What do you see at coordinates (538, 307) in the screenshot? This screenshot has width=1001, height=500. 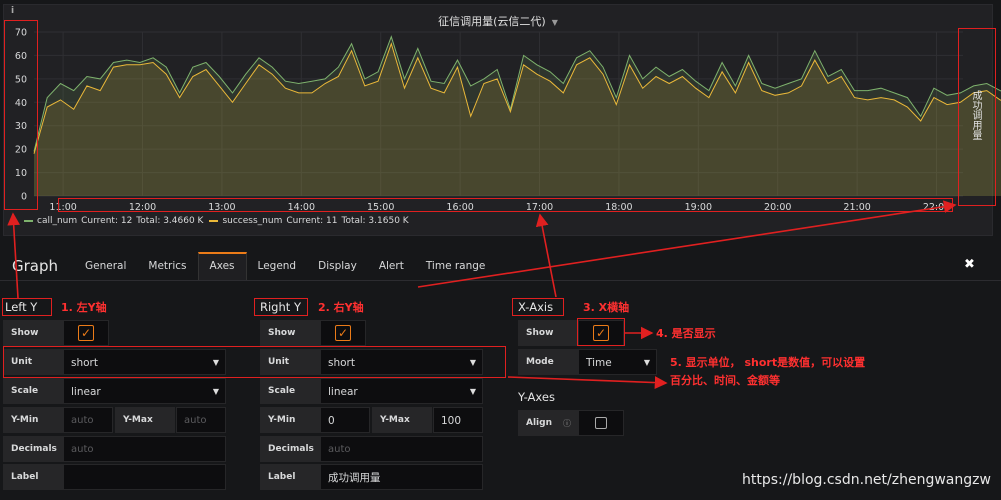 I see `annotation-box-x-axis-title` at bounding box center [538, 307].